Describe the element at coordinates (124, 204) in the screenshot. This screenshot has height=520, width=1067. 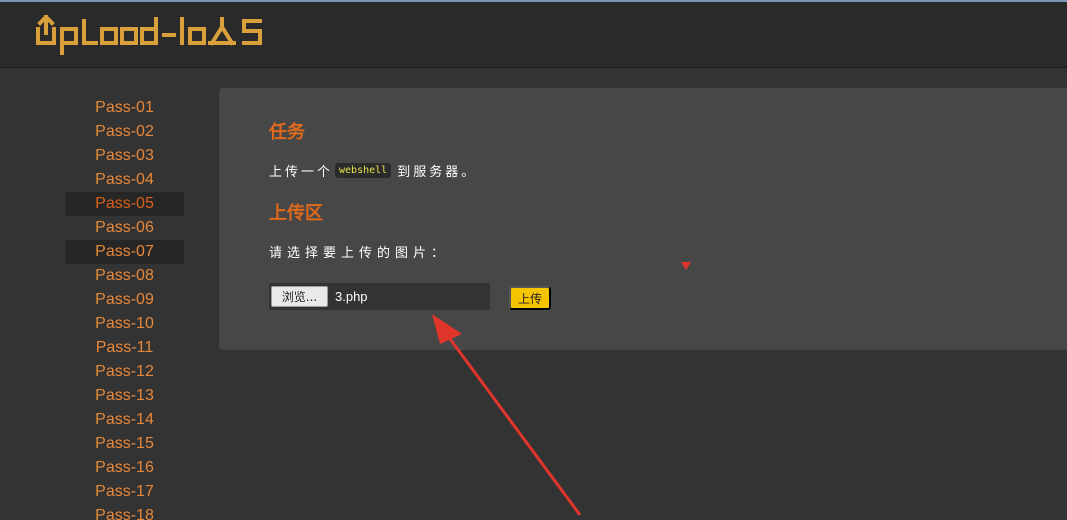
I see `sidebar-item-pass-05: Pass-05` at that location.